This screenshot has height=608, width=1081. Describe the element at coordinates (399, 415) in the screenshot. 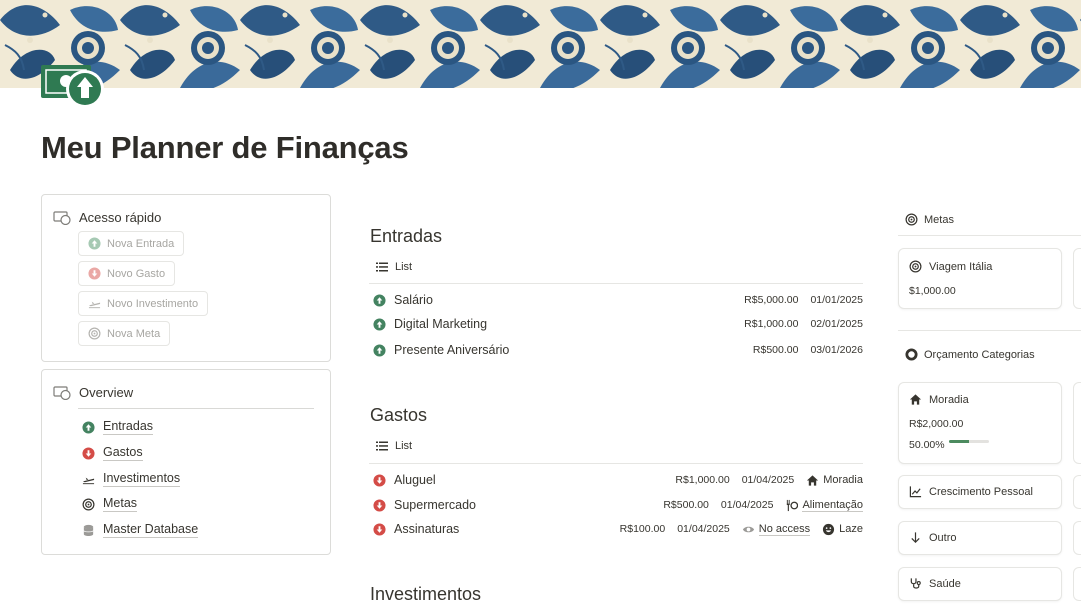

I see `gastos-heading: Gastos` at that location.